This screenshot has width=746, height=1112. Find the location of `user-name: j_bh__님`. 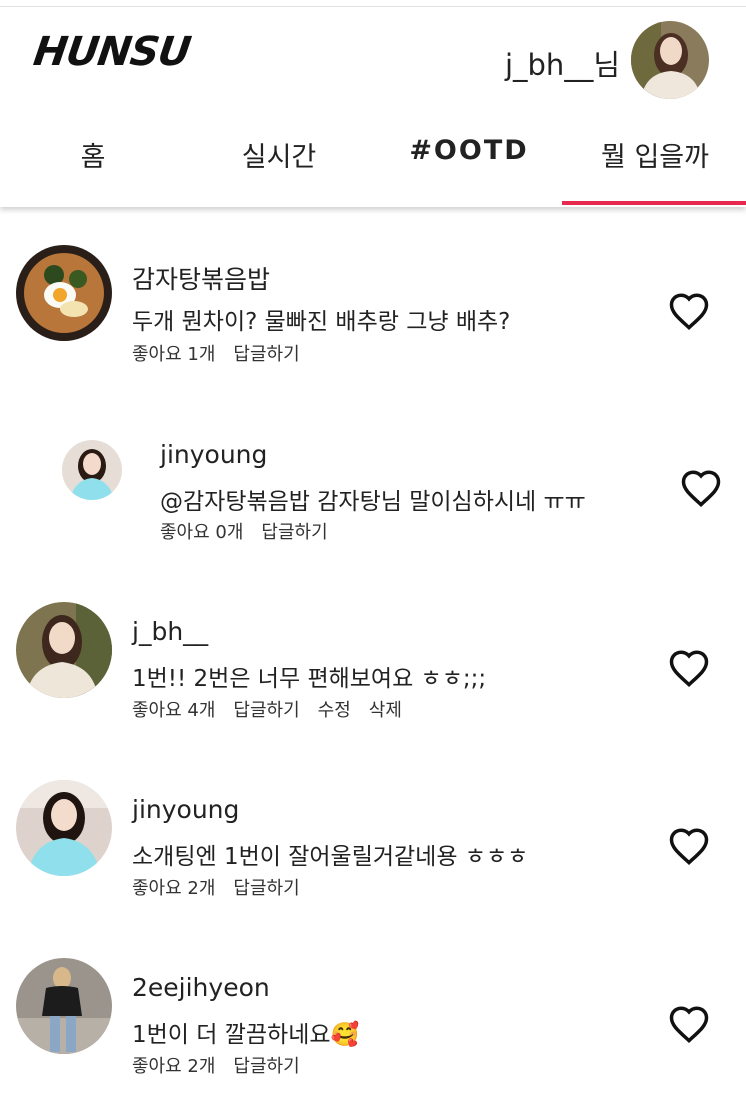

user-name: j_bh__님 is located at coordinates (562, 63).